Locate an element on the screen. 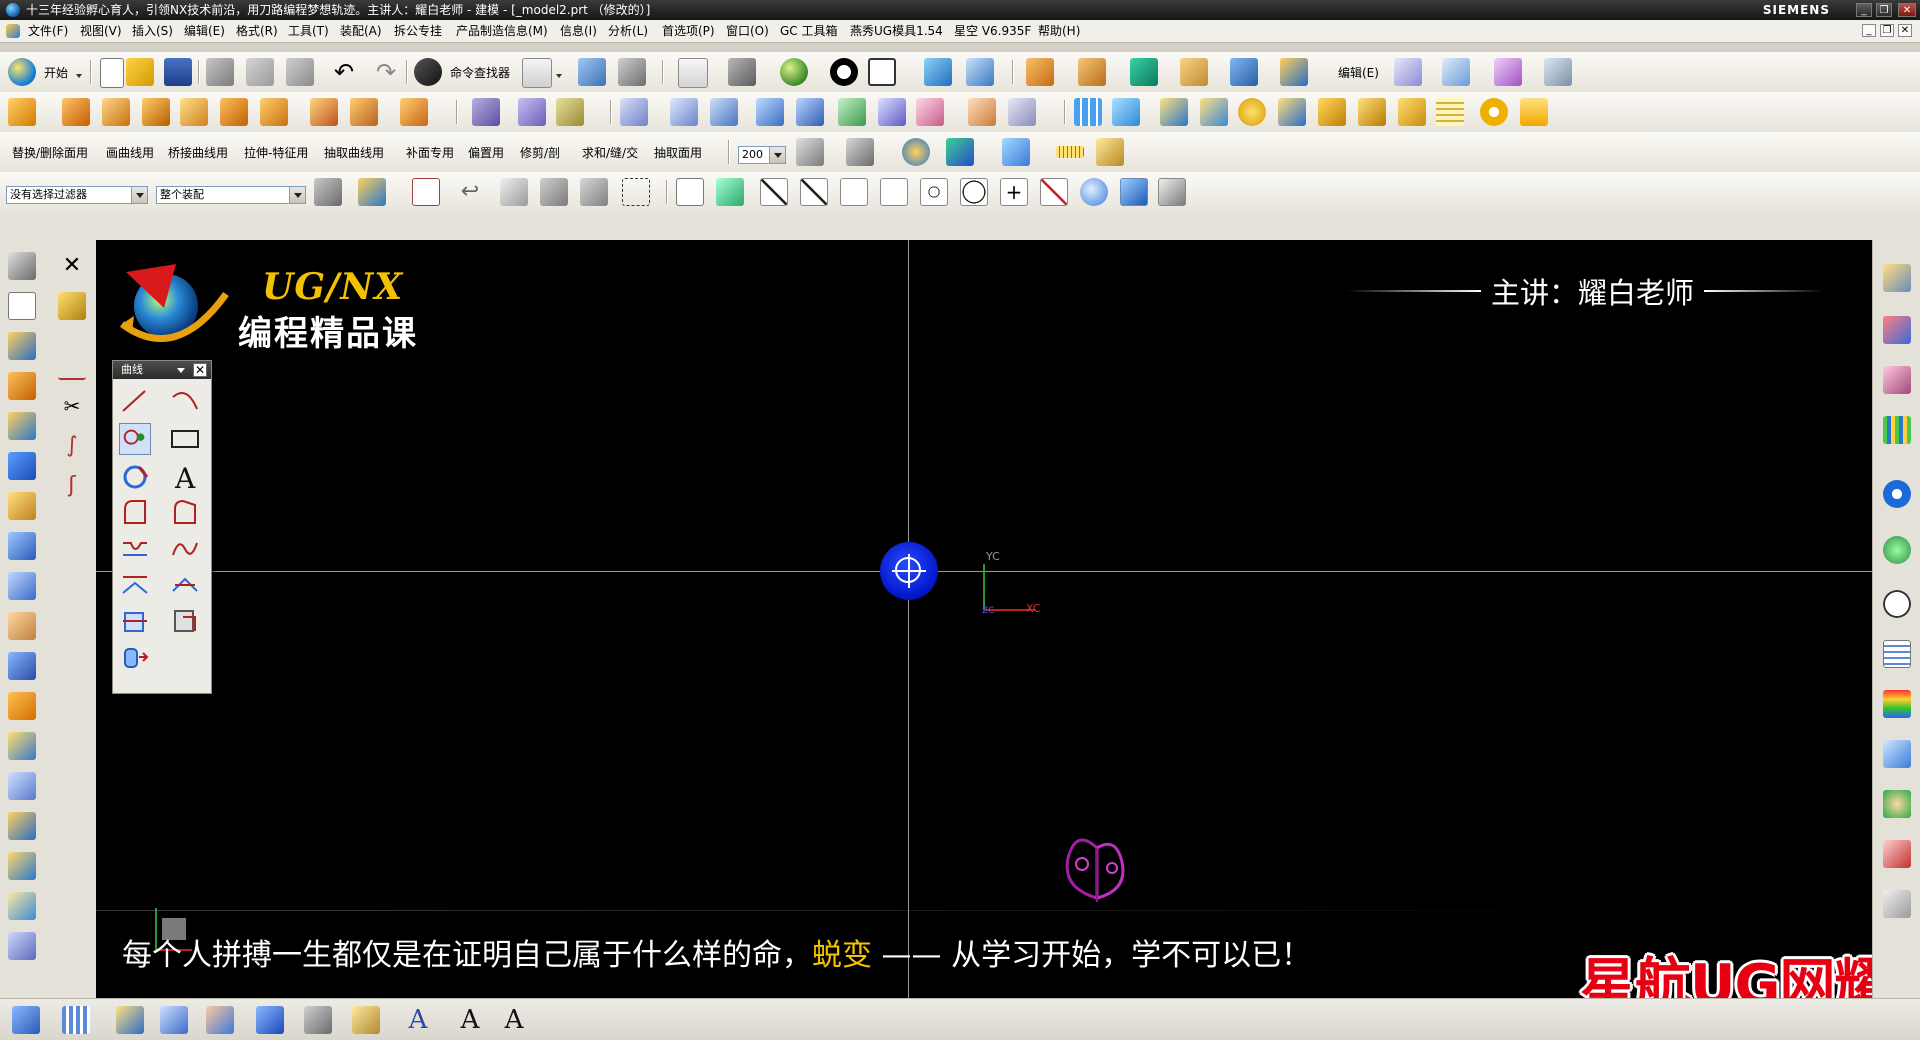 The height and width of the screenshot is (1040, 1920). cut-icon is located at coordinates (220, 72).